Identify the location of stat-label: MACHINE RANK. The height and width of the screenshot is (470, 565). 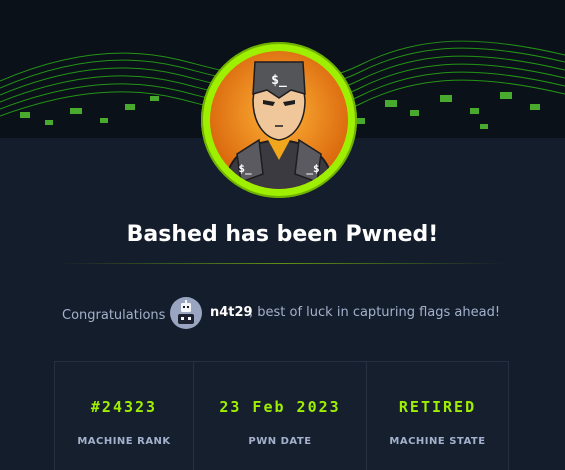
(124, 441).